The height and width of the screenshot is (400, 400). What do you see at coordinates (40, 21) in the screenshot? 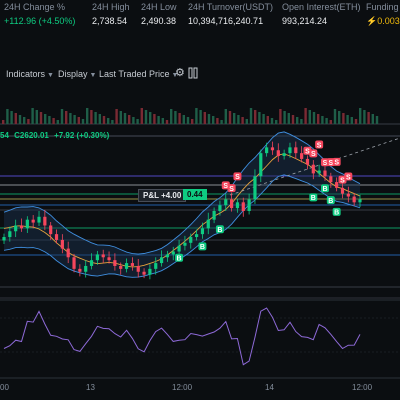
I see `stat-value: +112.96 (+4.50%)` at bounding box center [40, 21].